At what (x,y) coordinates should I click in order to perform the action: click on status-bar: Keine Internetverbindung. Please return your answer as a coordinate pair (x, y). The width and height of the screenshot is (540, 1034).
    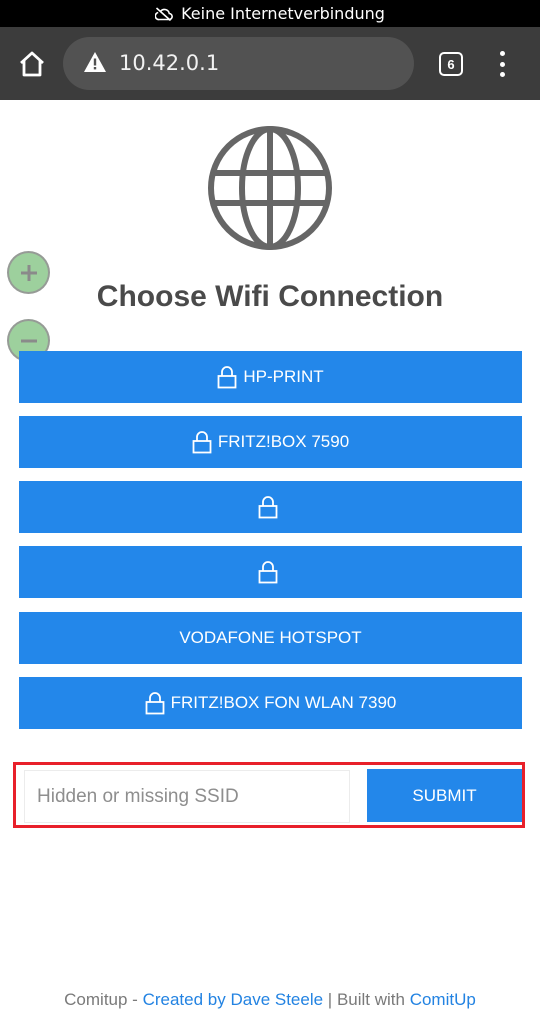
    Looking at the image, I should click on (270, 13).